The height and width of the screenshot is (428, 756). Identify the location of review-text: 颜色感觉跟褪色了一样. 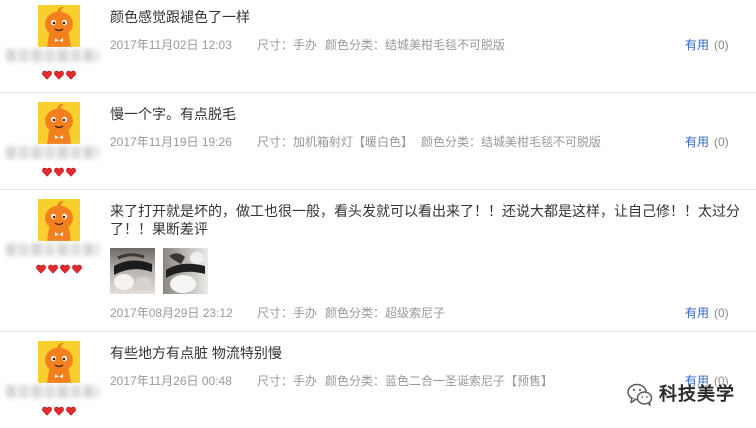
(180, 17).